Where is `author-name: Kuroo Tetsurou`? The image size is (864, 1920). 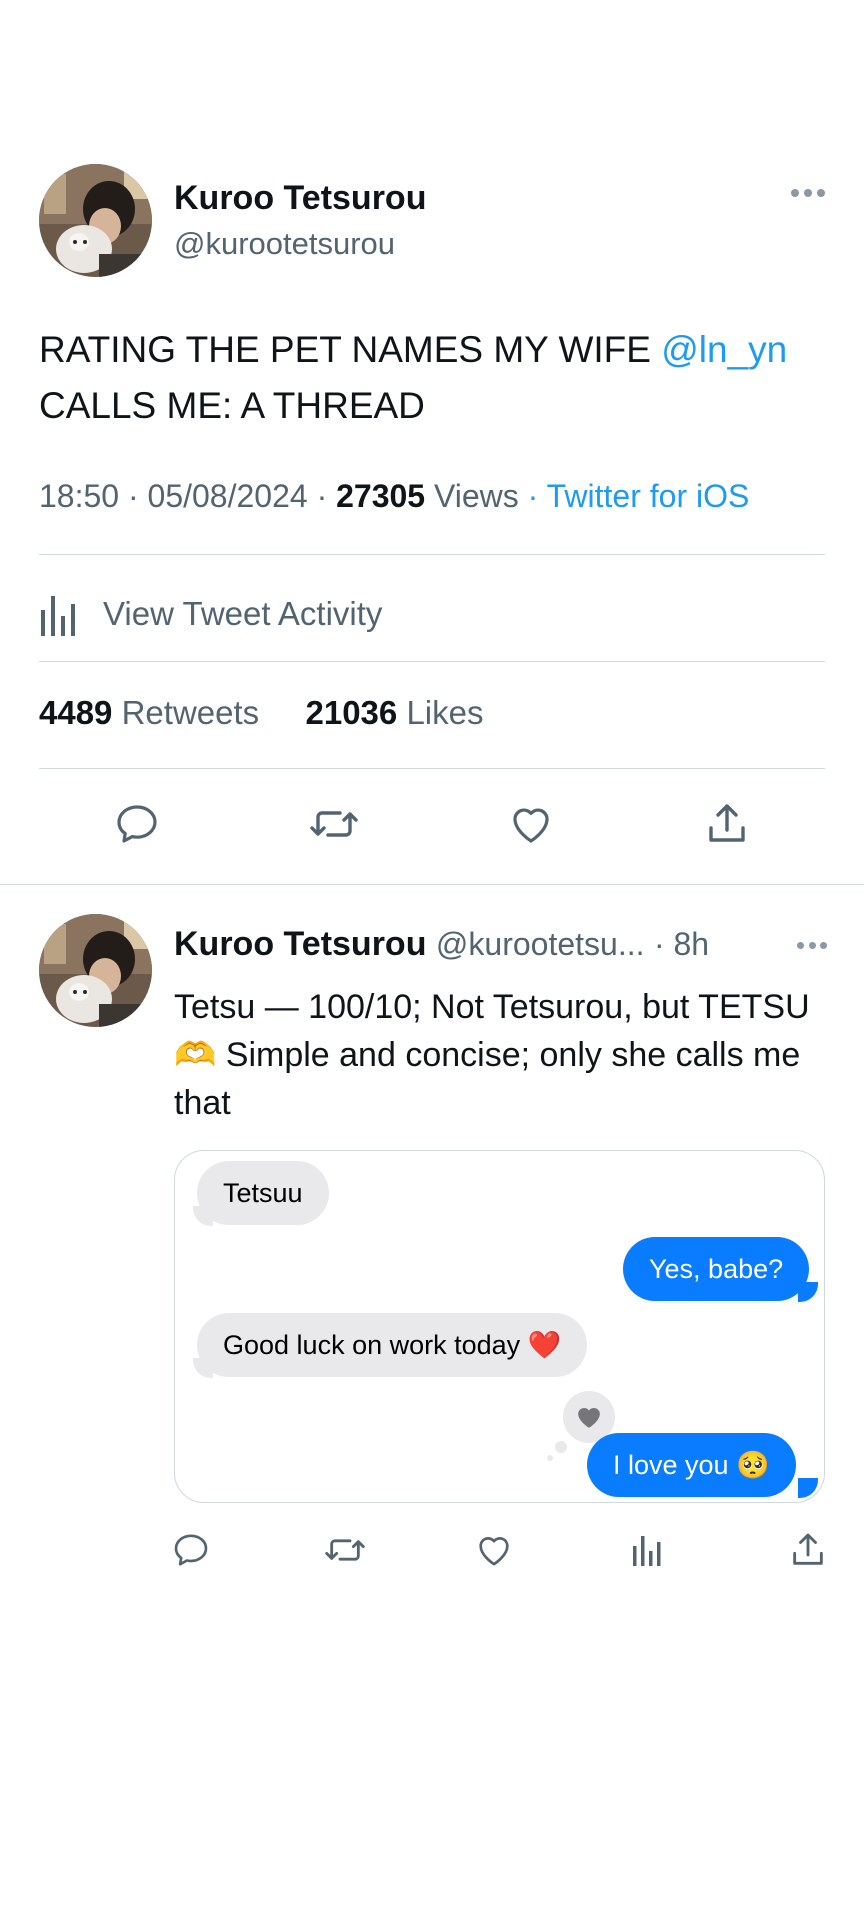 author-name: Kuroo Tetsurou is located at coordinates (300, 198).